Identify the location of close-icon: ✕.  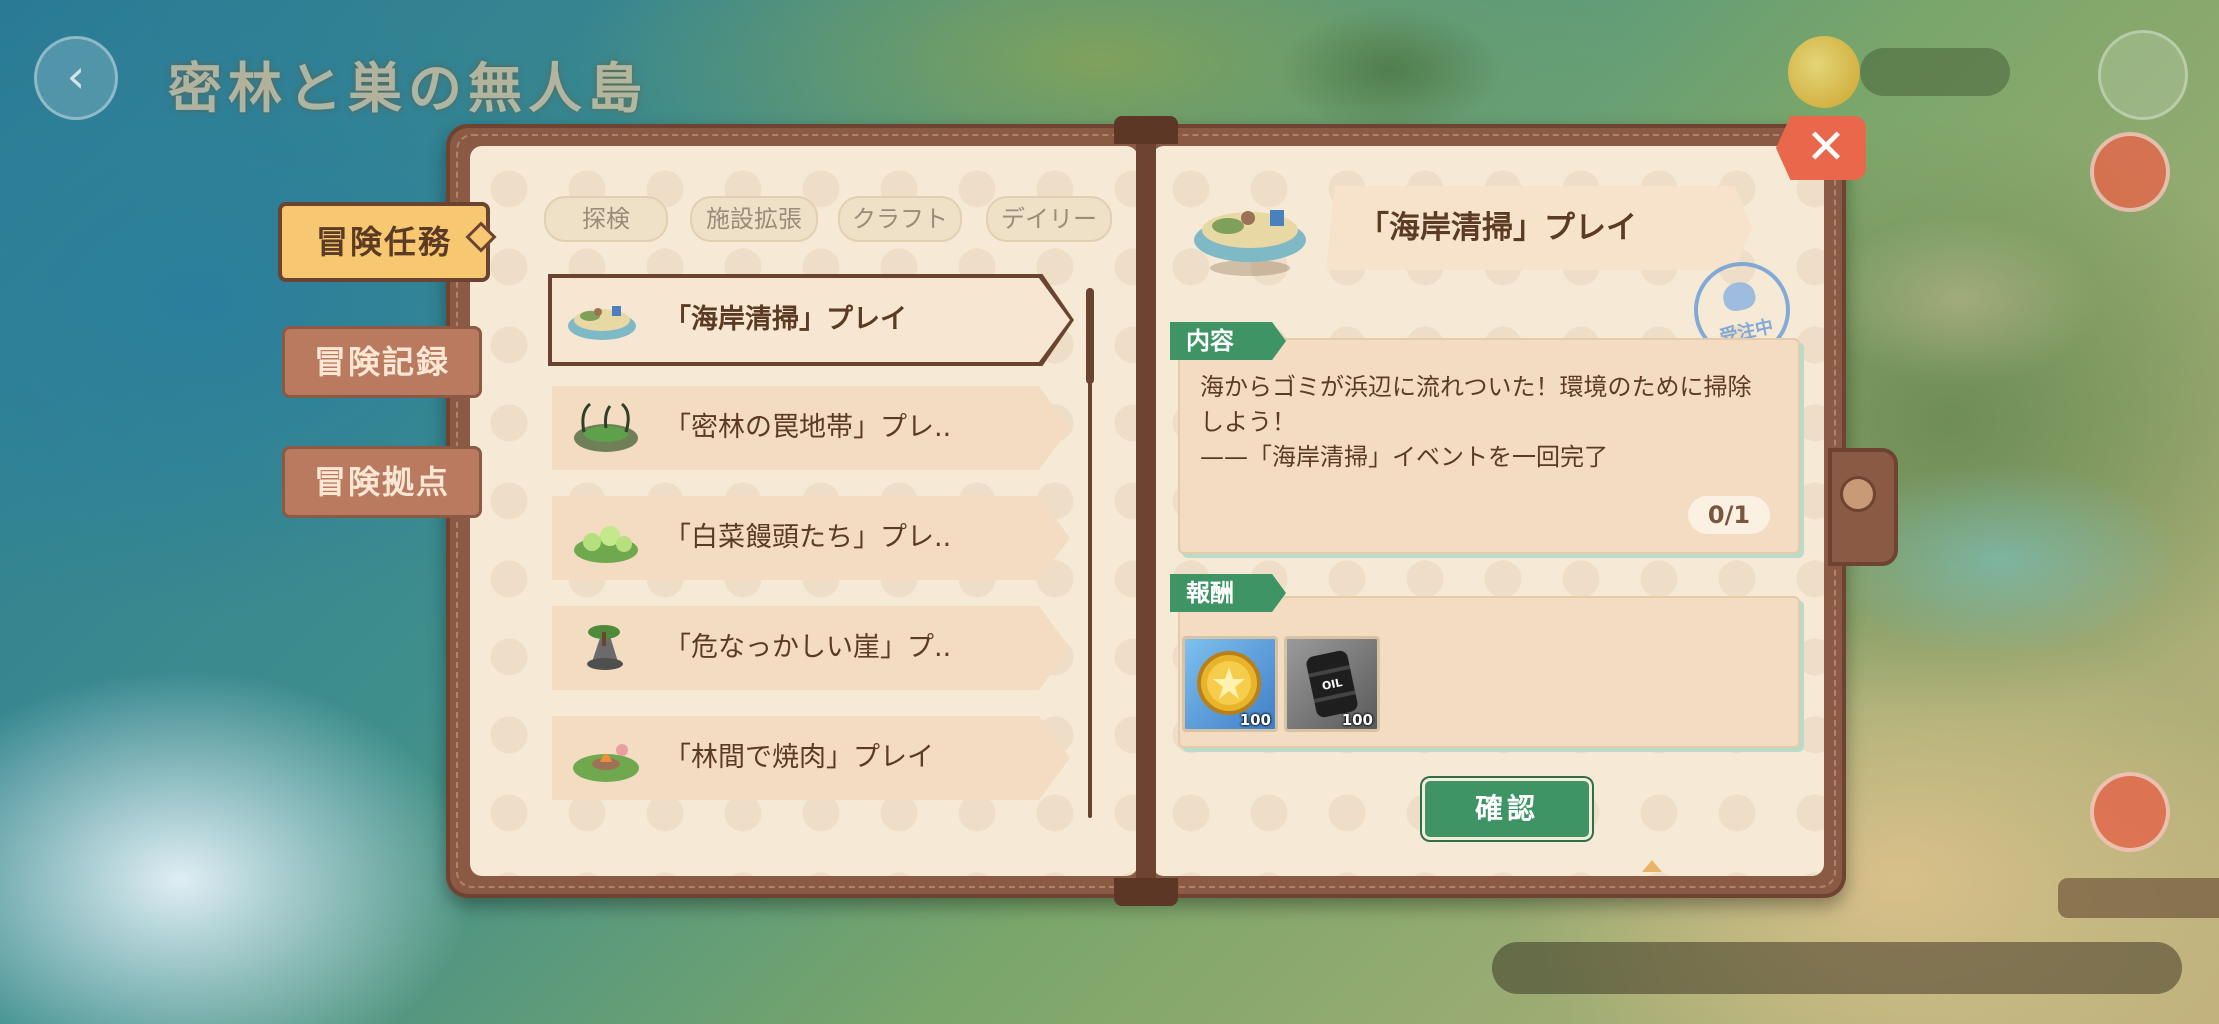
(1826, 147).